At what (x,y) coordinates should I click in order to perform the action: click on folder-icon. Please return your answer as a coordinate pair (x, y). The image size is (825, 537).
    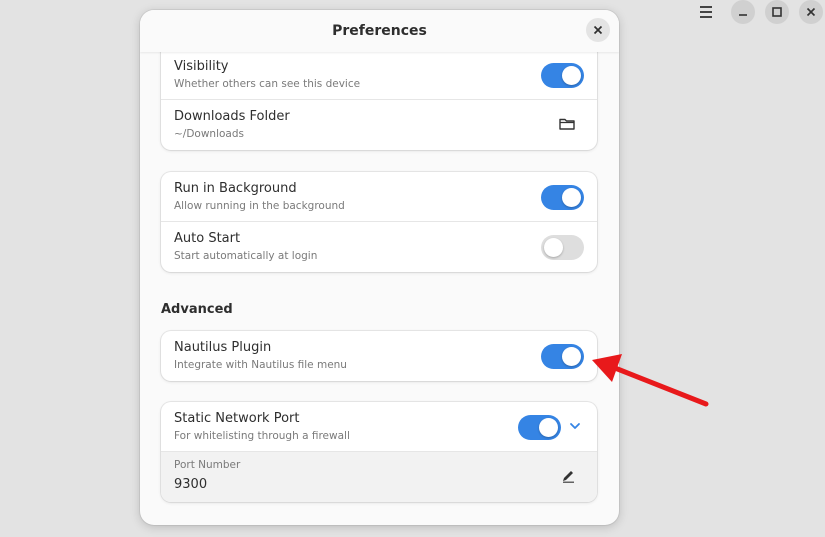
    Looking at the image, I should click on (568, 125).